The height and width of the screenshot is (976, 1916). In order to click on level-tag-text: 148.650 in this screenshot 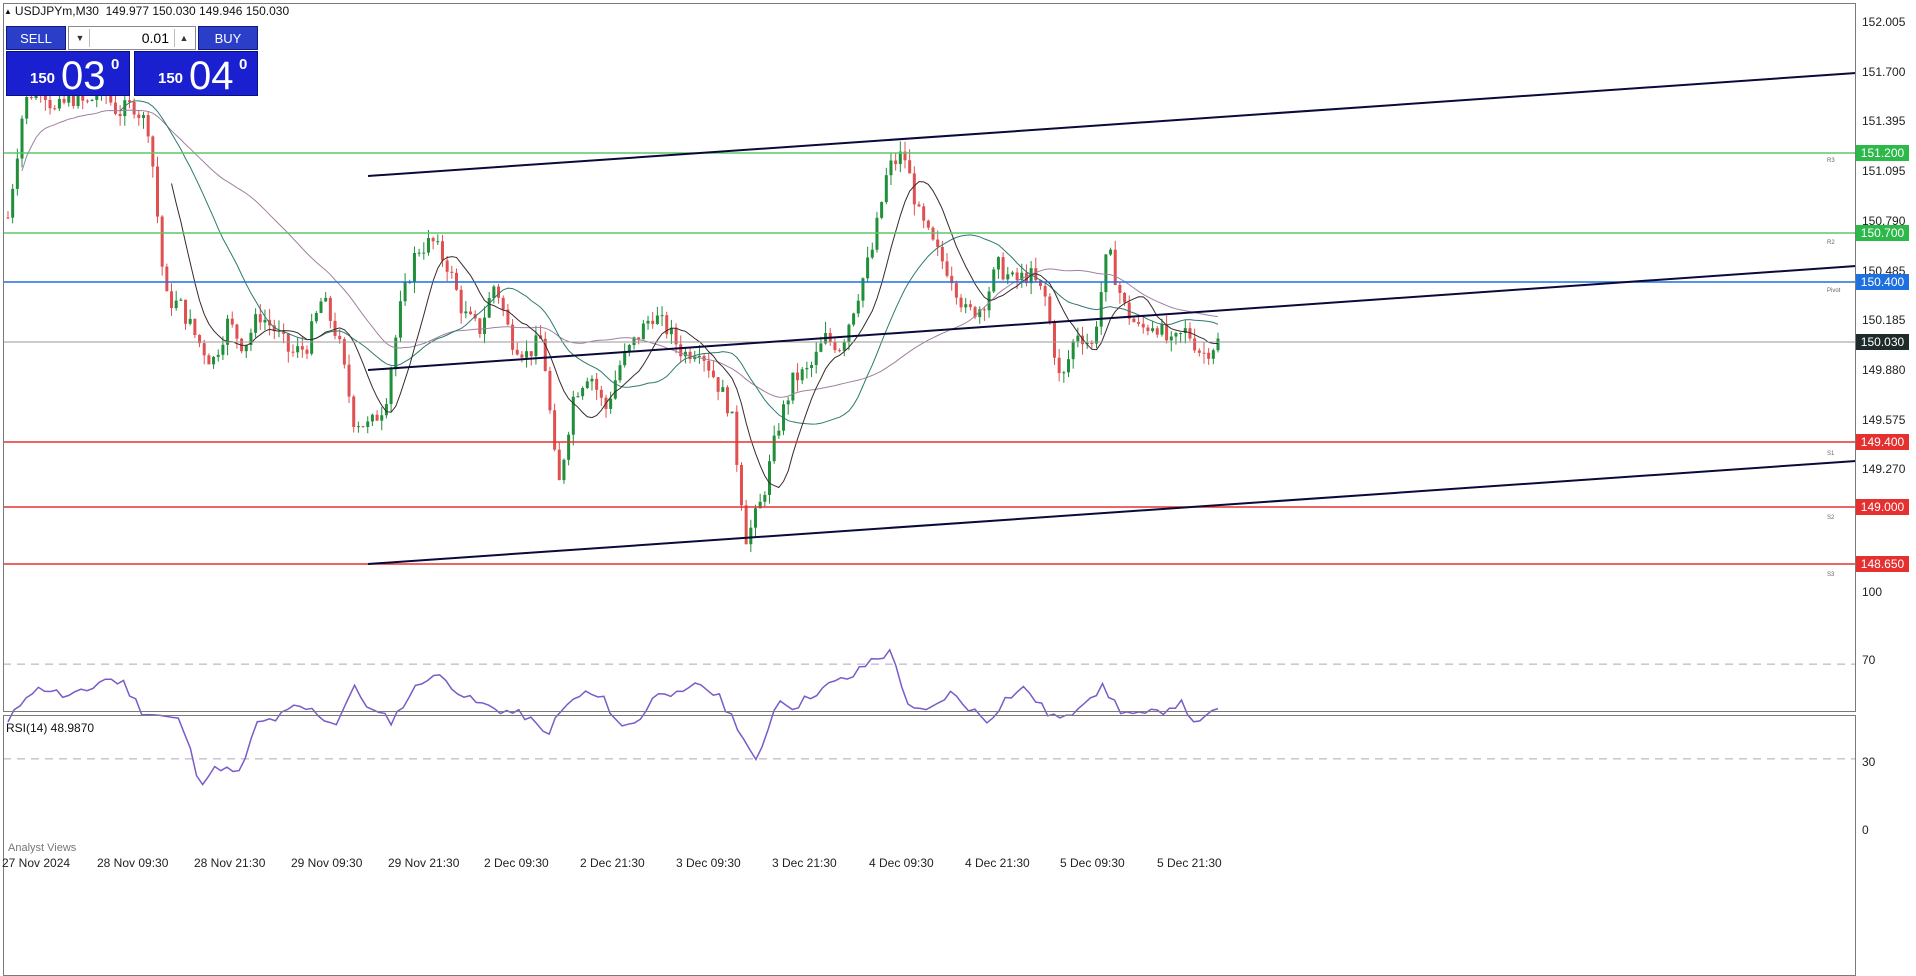, I will do `click(1882, 564)`.